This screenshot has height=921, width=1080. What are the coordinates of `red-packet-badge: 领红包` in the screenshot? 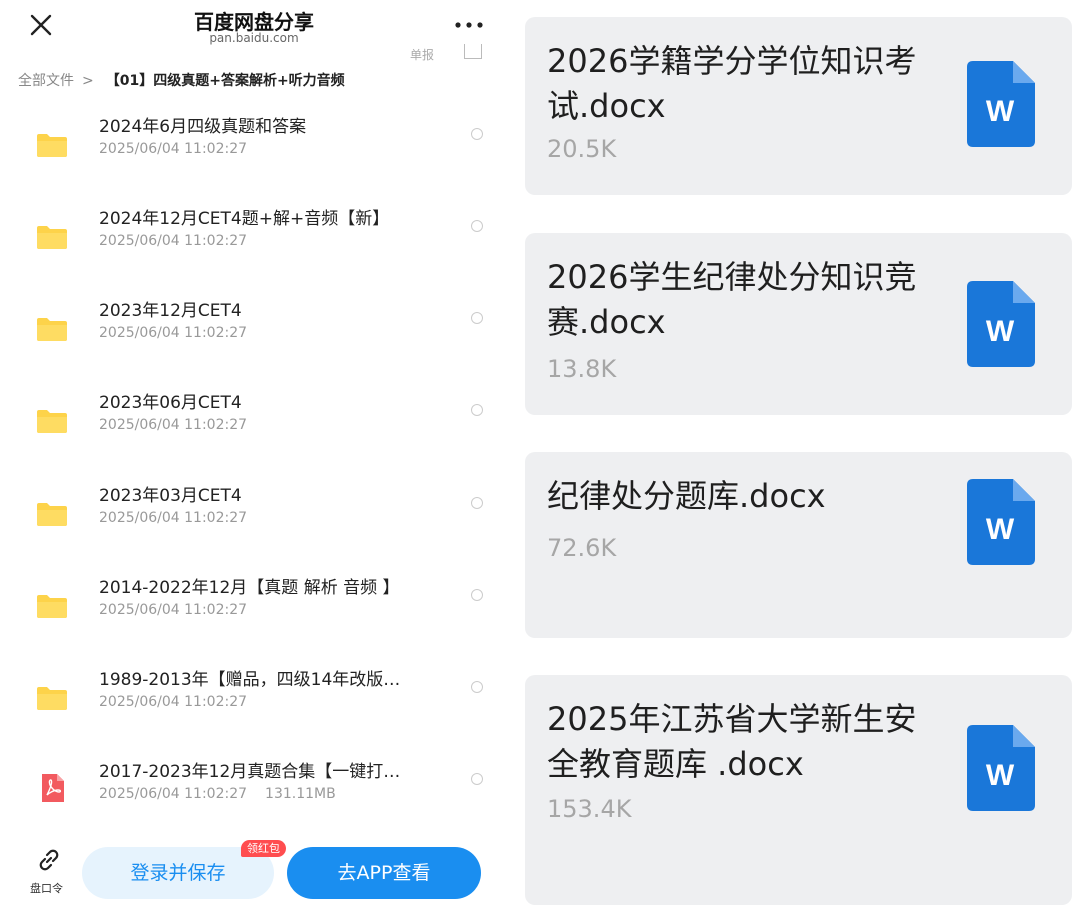 It's located at (263, 848).